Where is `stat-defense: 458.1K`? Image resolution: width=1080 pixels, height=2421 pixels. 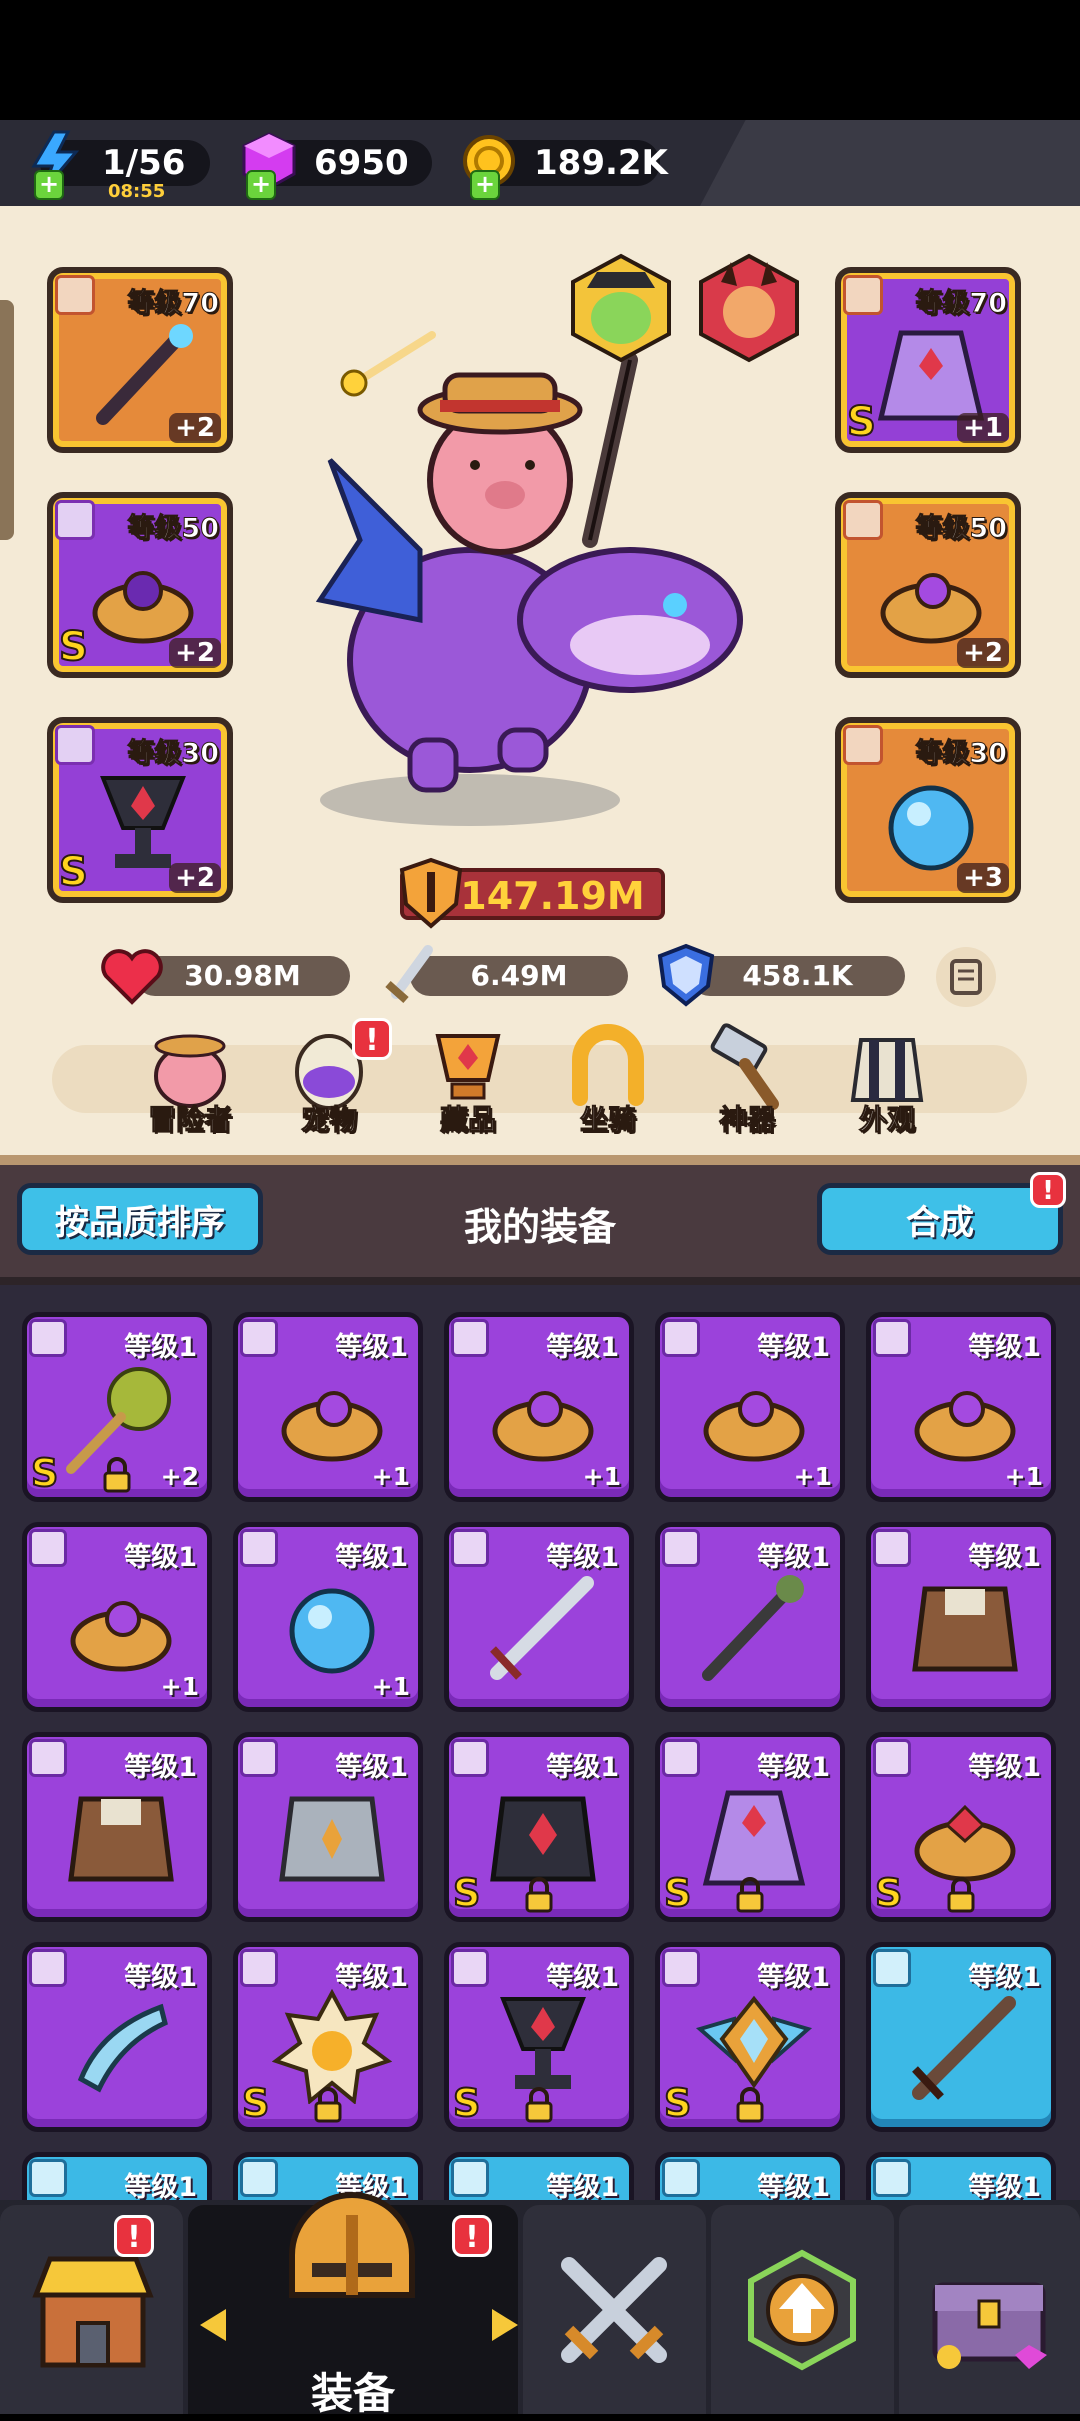
stat-defense: 458.1K is located at coordinates (797, 976).